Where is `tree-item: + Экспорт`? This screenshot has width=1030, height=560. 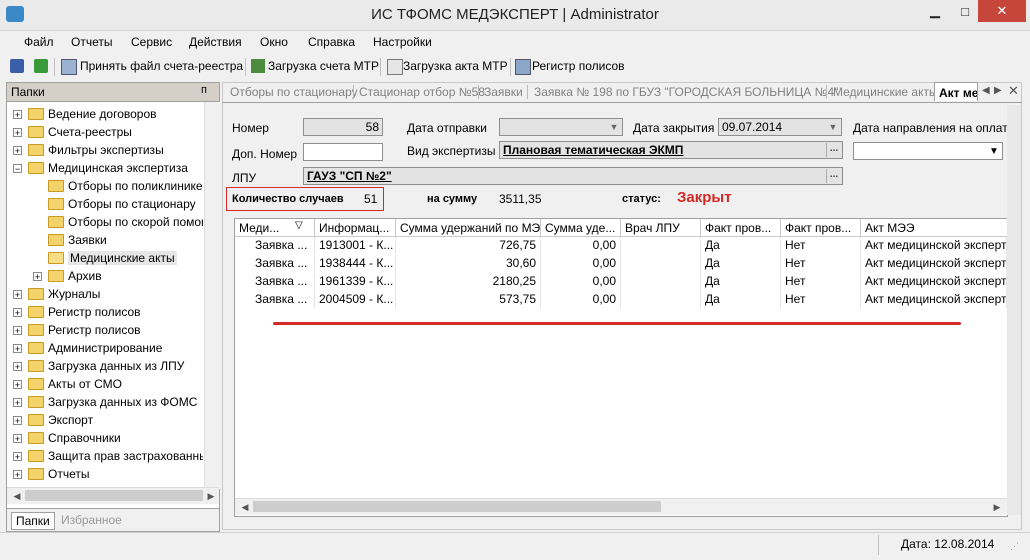
tree-item: + Экспорт is located at coordinates (53, 420).